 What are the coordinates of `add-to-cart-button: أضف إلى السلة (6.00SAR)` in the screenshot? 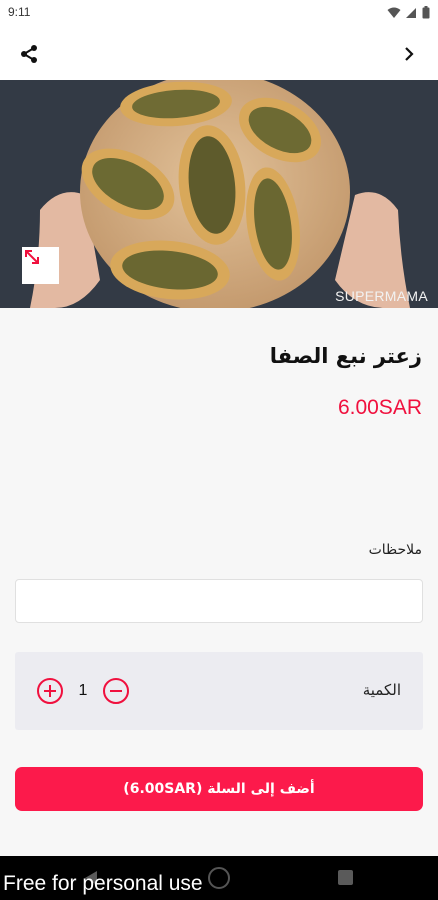 It's located at (219, 789).